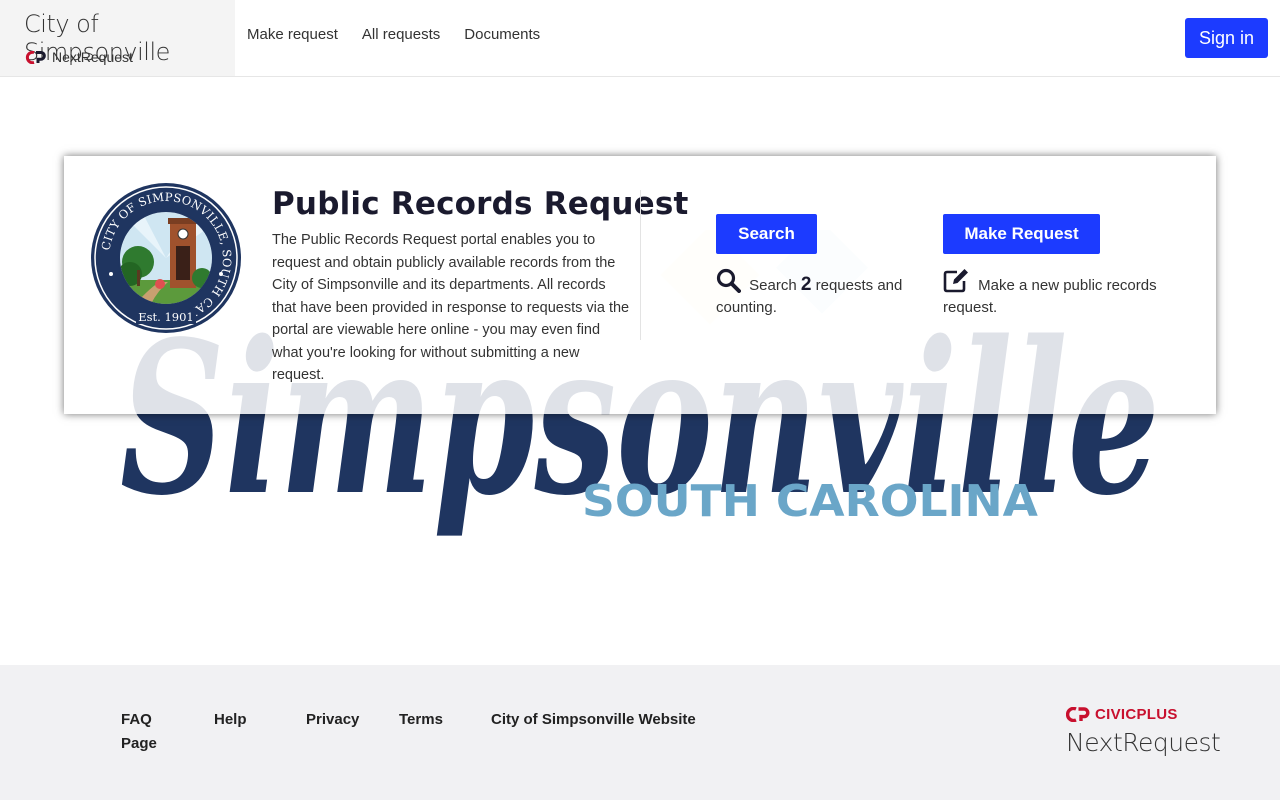 This screenshot has width=1280, height=800. Describe the element at coordinates (1226, 38) in the screenshot. I see `sign-in-button: Sign in` at that location.